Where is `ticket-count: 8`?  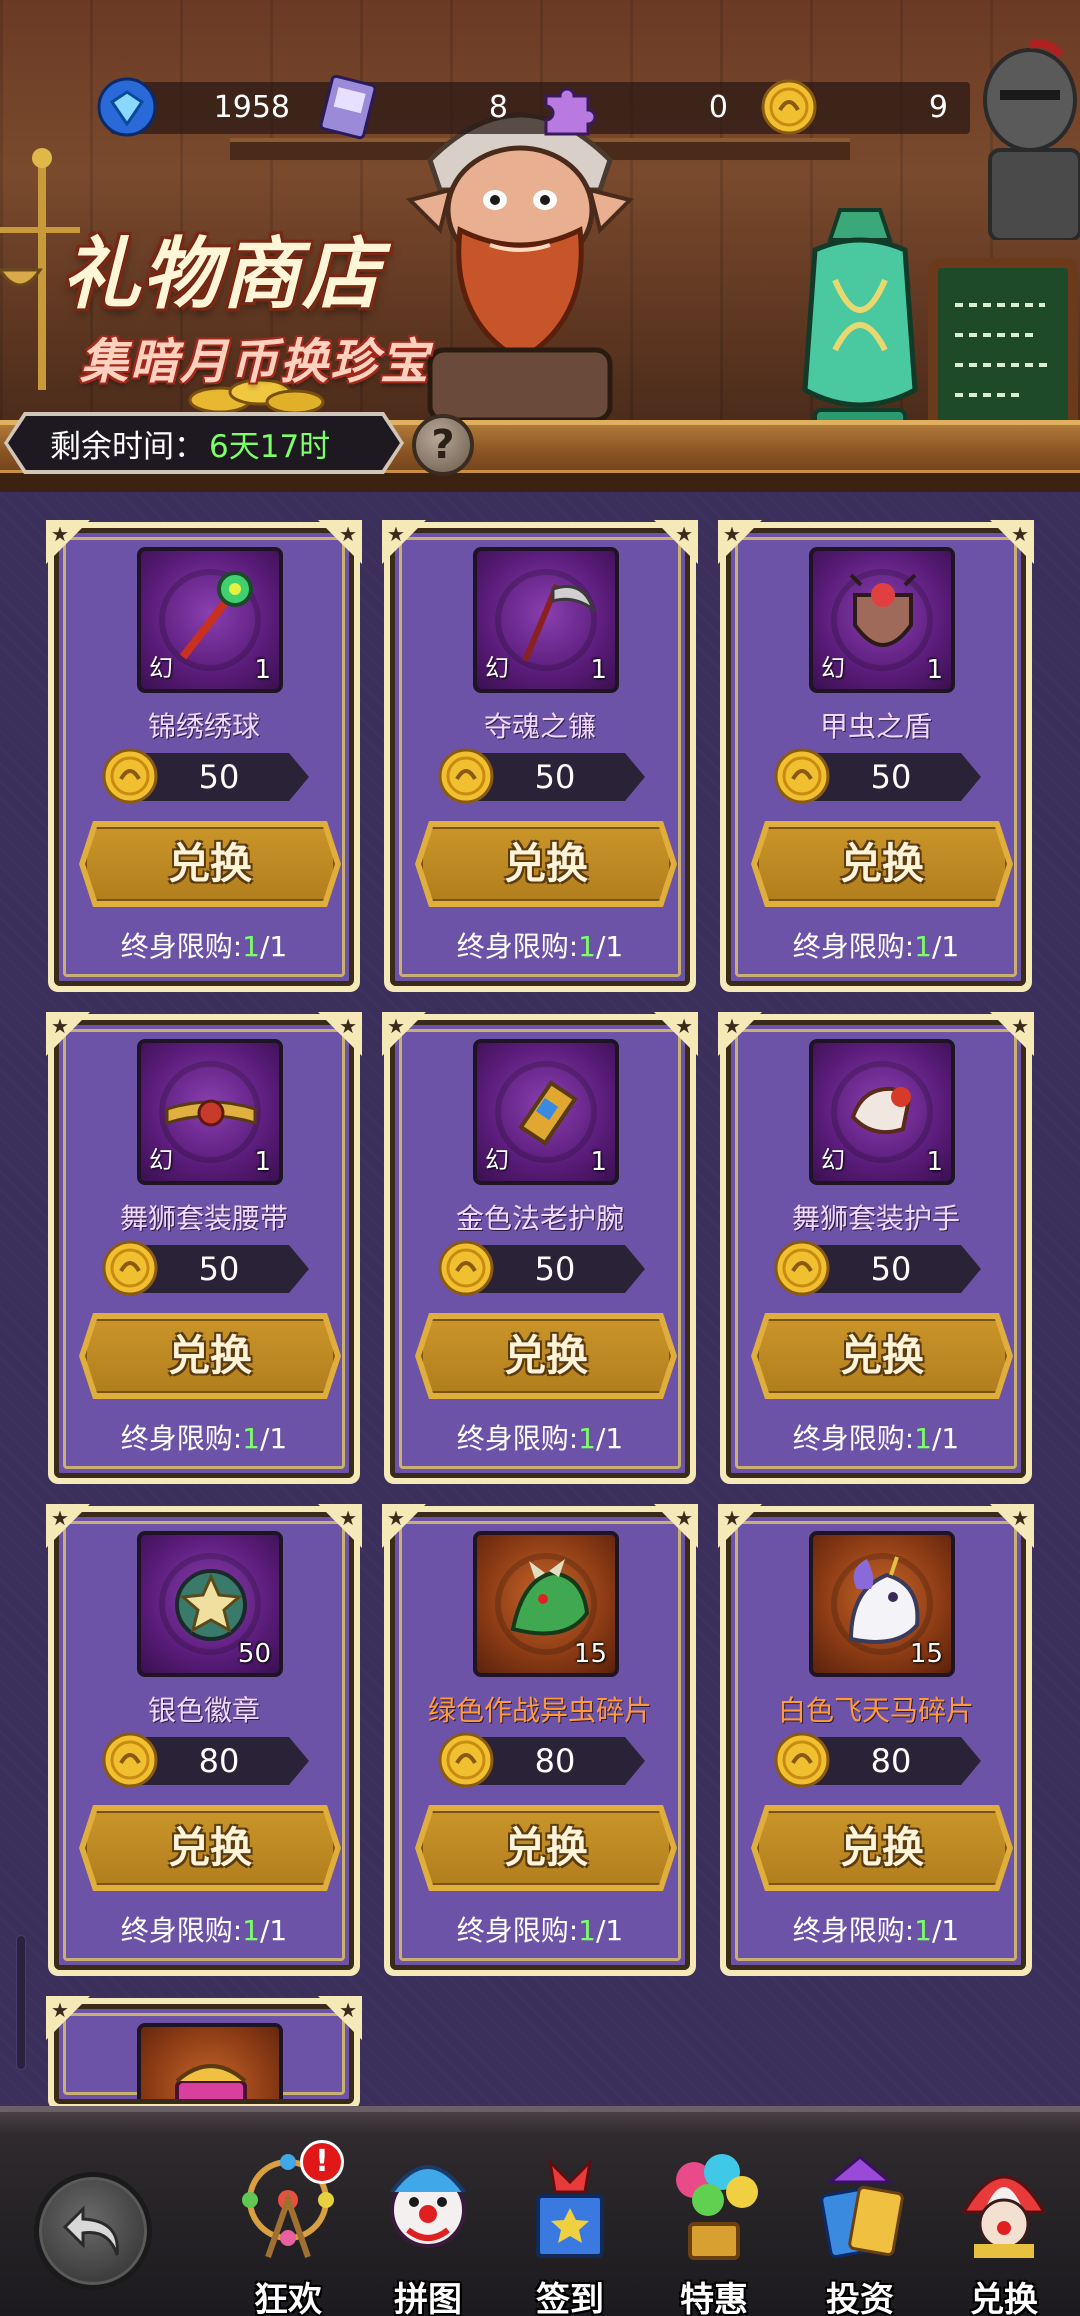
ticket-count: 8 is located at coordinates (498, 107).